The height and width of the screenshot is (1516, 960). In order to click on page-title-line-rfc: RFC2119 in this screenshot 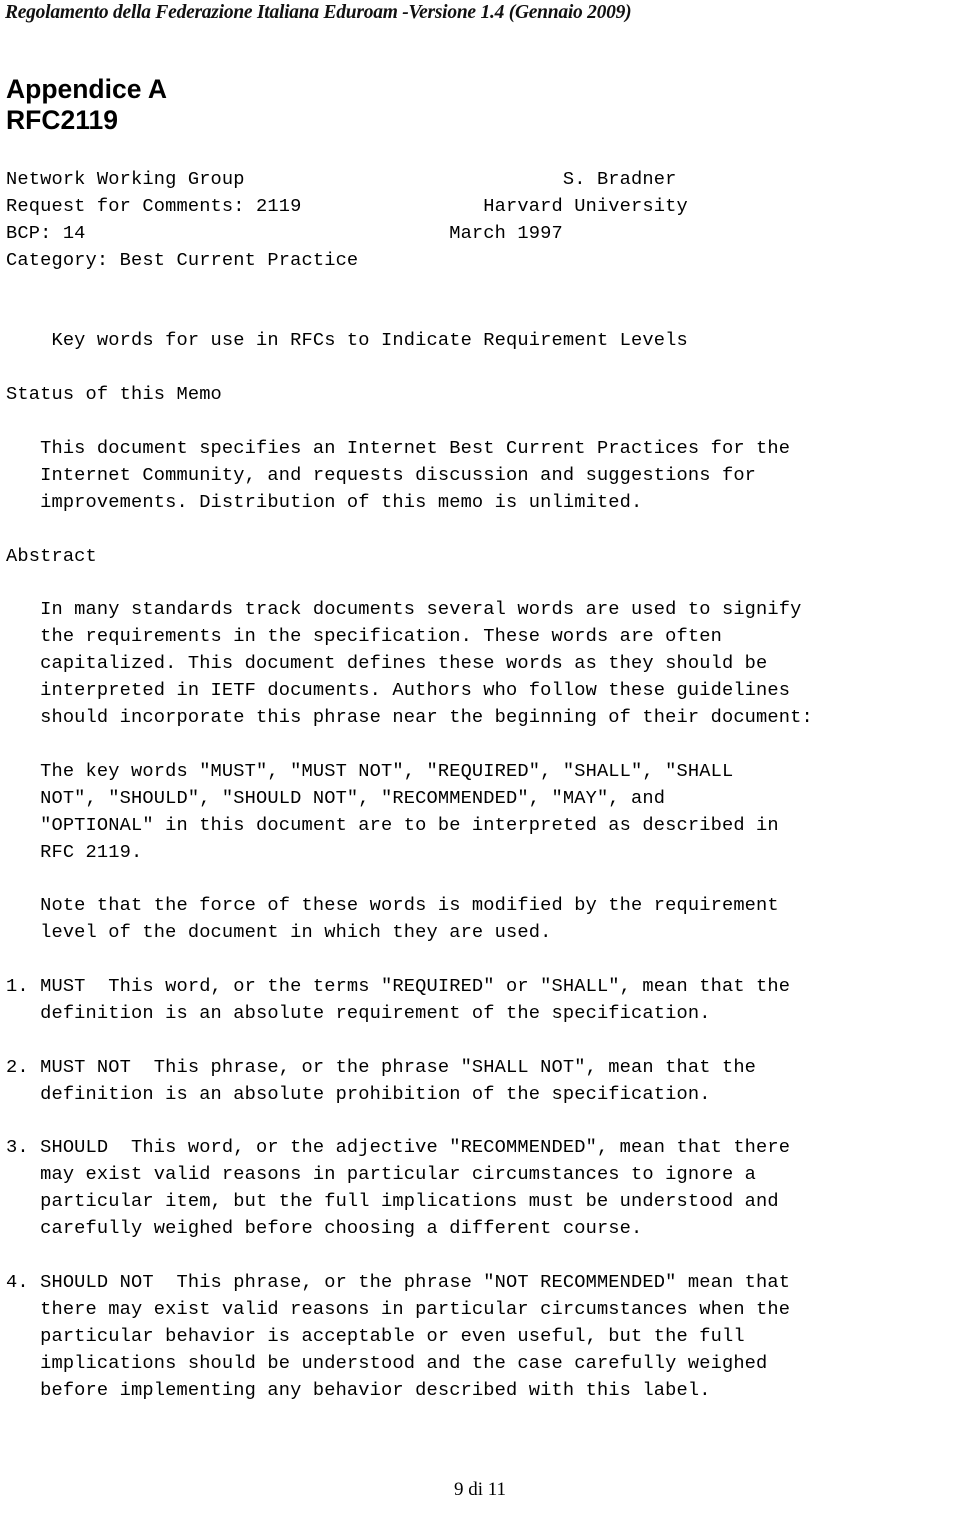, I will do `click(62, 120)`.